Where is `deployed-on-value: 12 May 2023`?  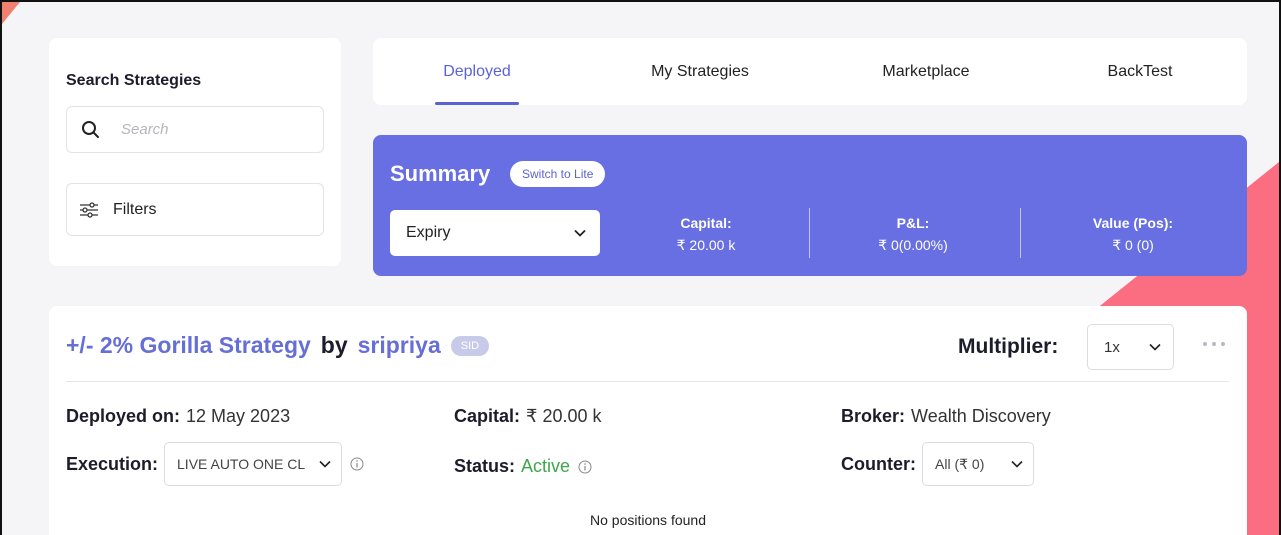
deployed-on-value: 12 May 2023 is located at coordinates (238, 416).